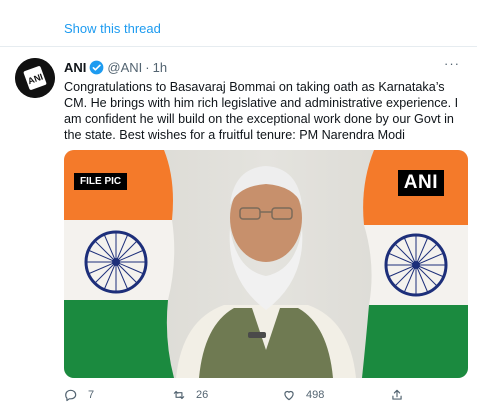 The image size is (477, 413). What do you see at coordinates (315, 395) in the screenshot?
I see `like-count: 498` at bounding box center [315, 395].